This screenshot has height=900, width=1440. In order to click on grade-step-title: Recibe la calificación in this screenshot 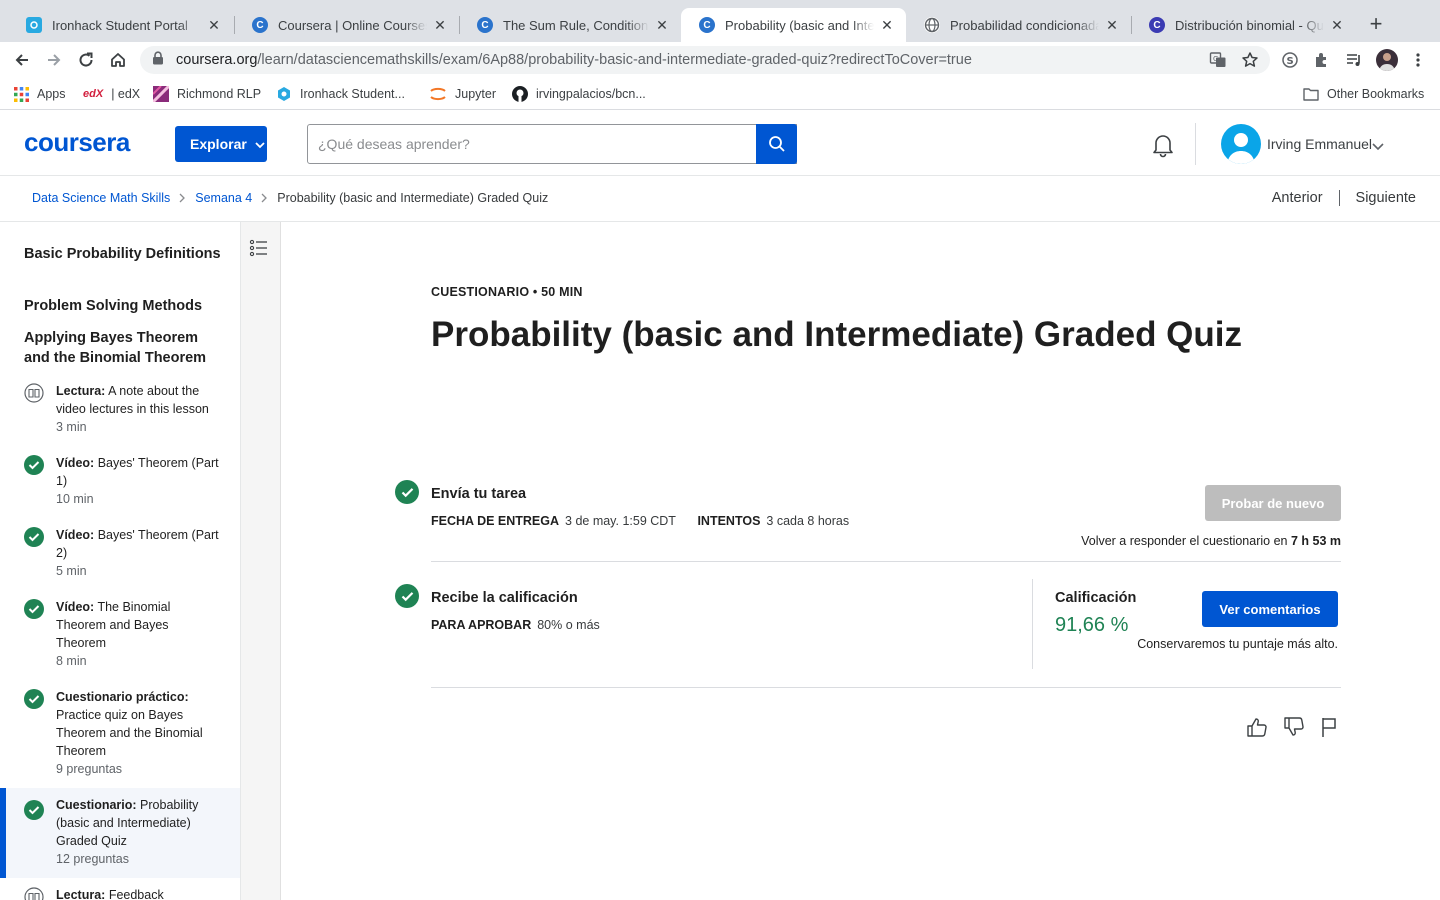, I will do `click(504, 598)`.